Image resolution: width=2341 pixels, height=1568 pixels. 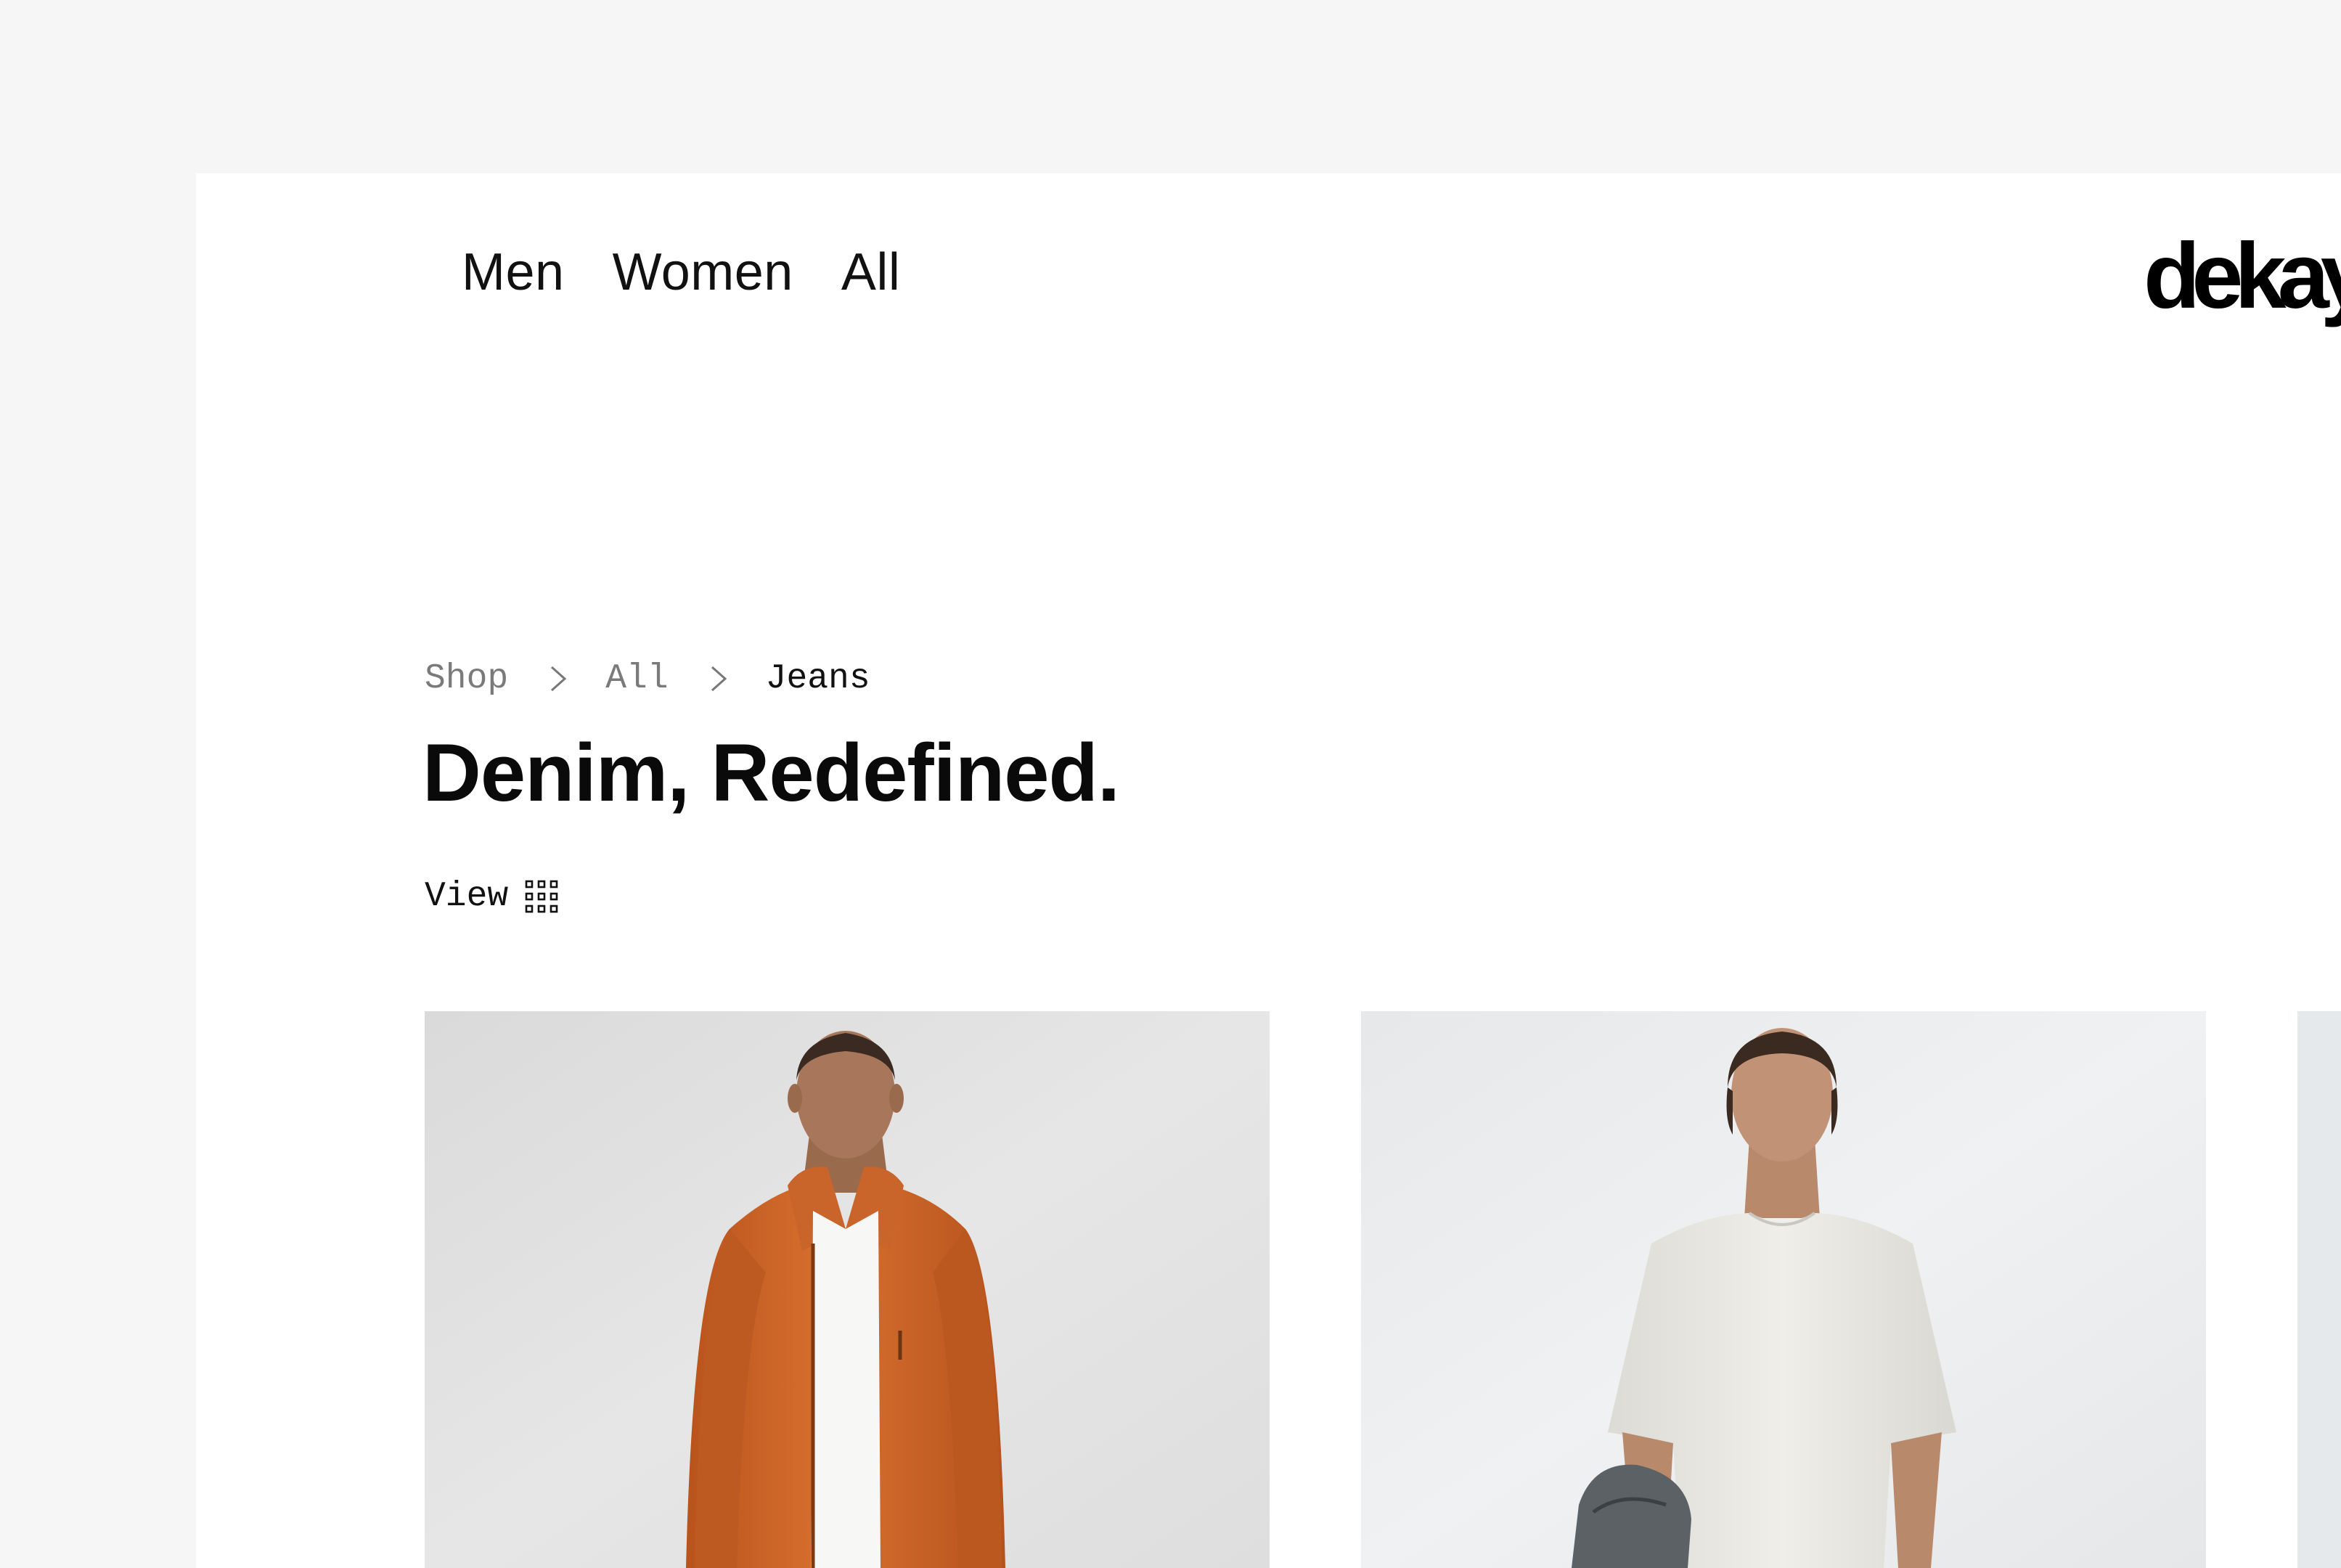 I want to click on product-image-white-tshirt, so click(x=1783, y=1290).